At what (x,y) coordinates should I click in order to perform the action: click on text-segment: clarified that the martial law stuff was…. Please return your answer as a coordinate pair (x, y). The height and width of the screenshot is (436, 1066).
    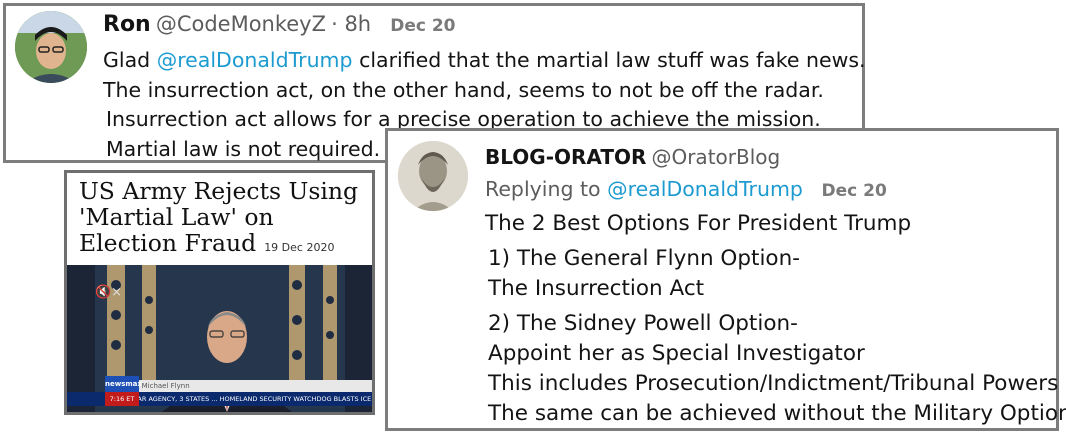
    Looking at the image, I should click on (609, 60).